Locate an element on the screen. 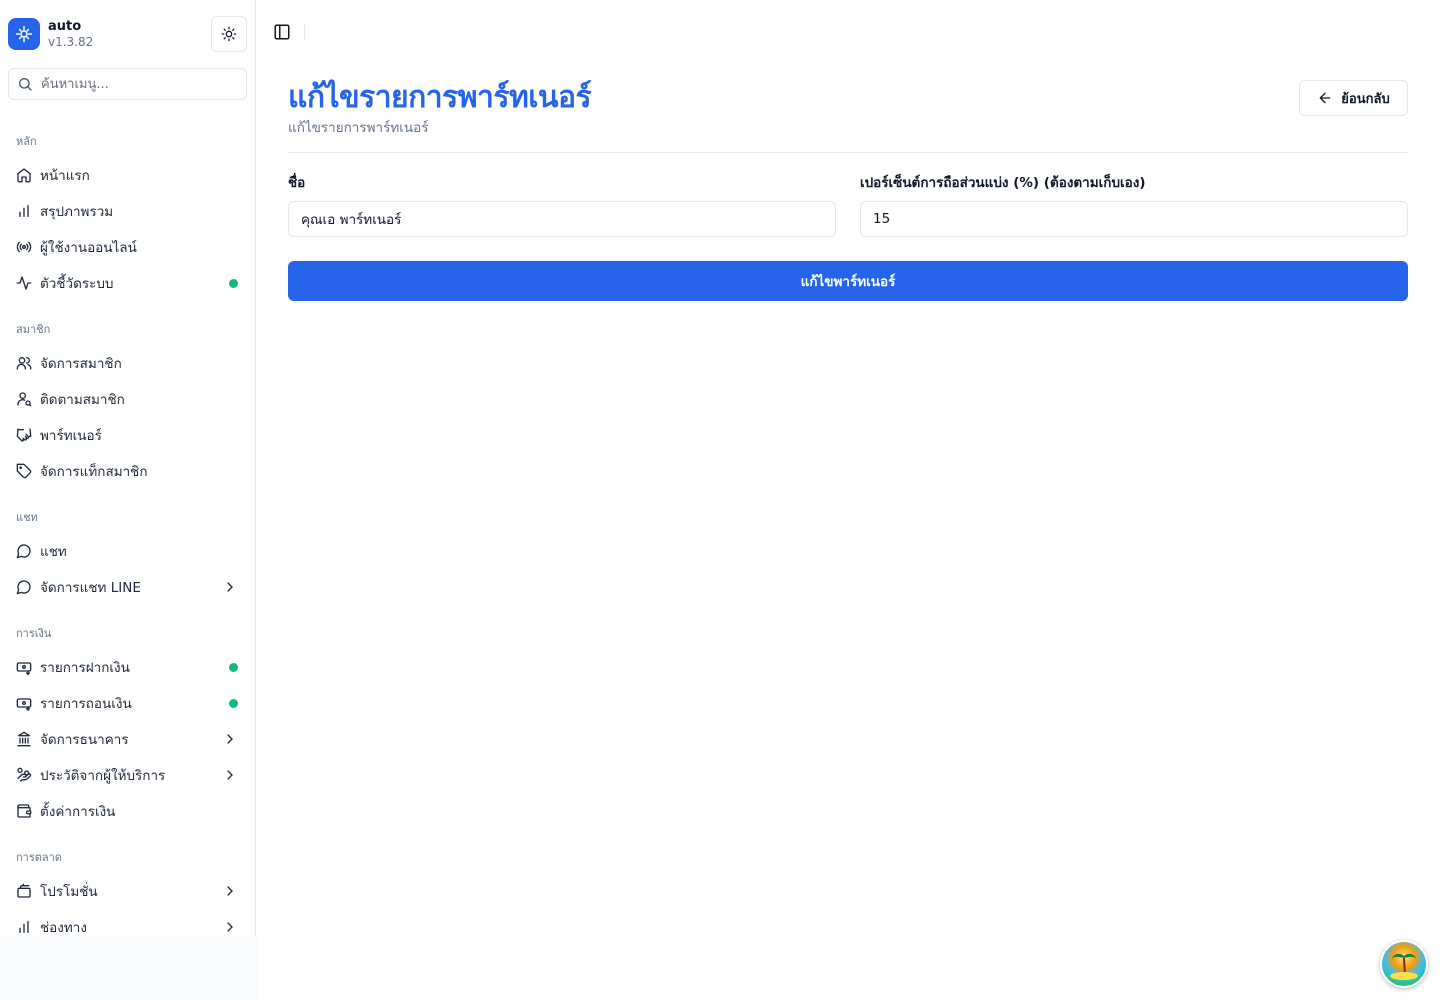 This screenshot has width=1440, height=1000. group-label-main: หลัก is located at coordinates (26, 141).